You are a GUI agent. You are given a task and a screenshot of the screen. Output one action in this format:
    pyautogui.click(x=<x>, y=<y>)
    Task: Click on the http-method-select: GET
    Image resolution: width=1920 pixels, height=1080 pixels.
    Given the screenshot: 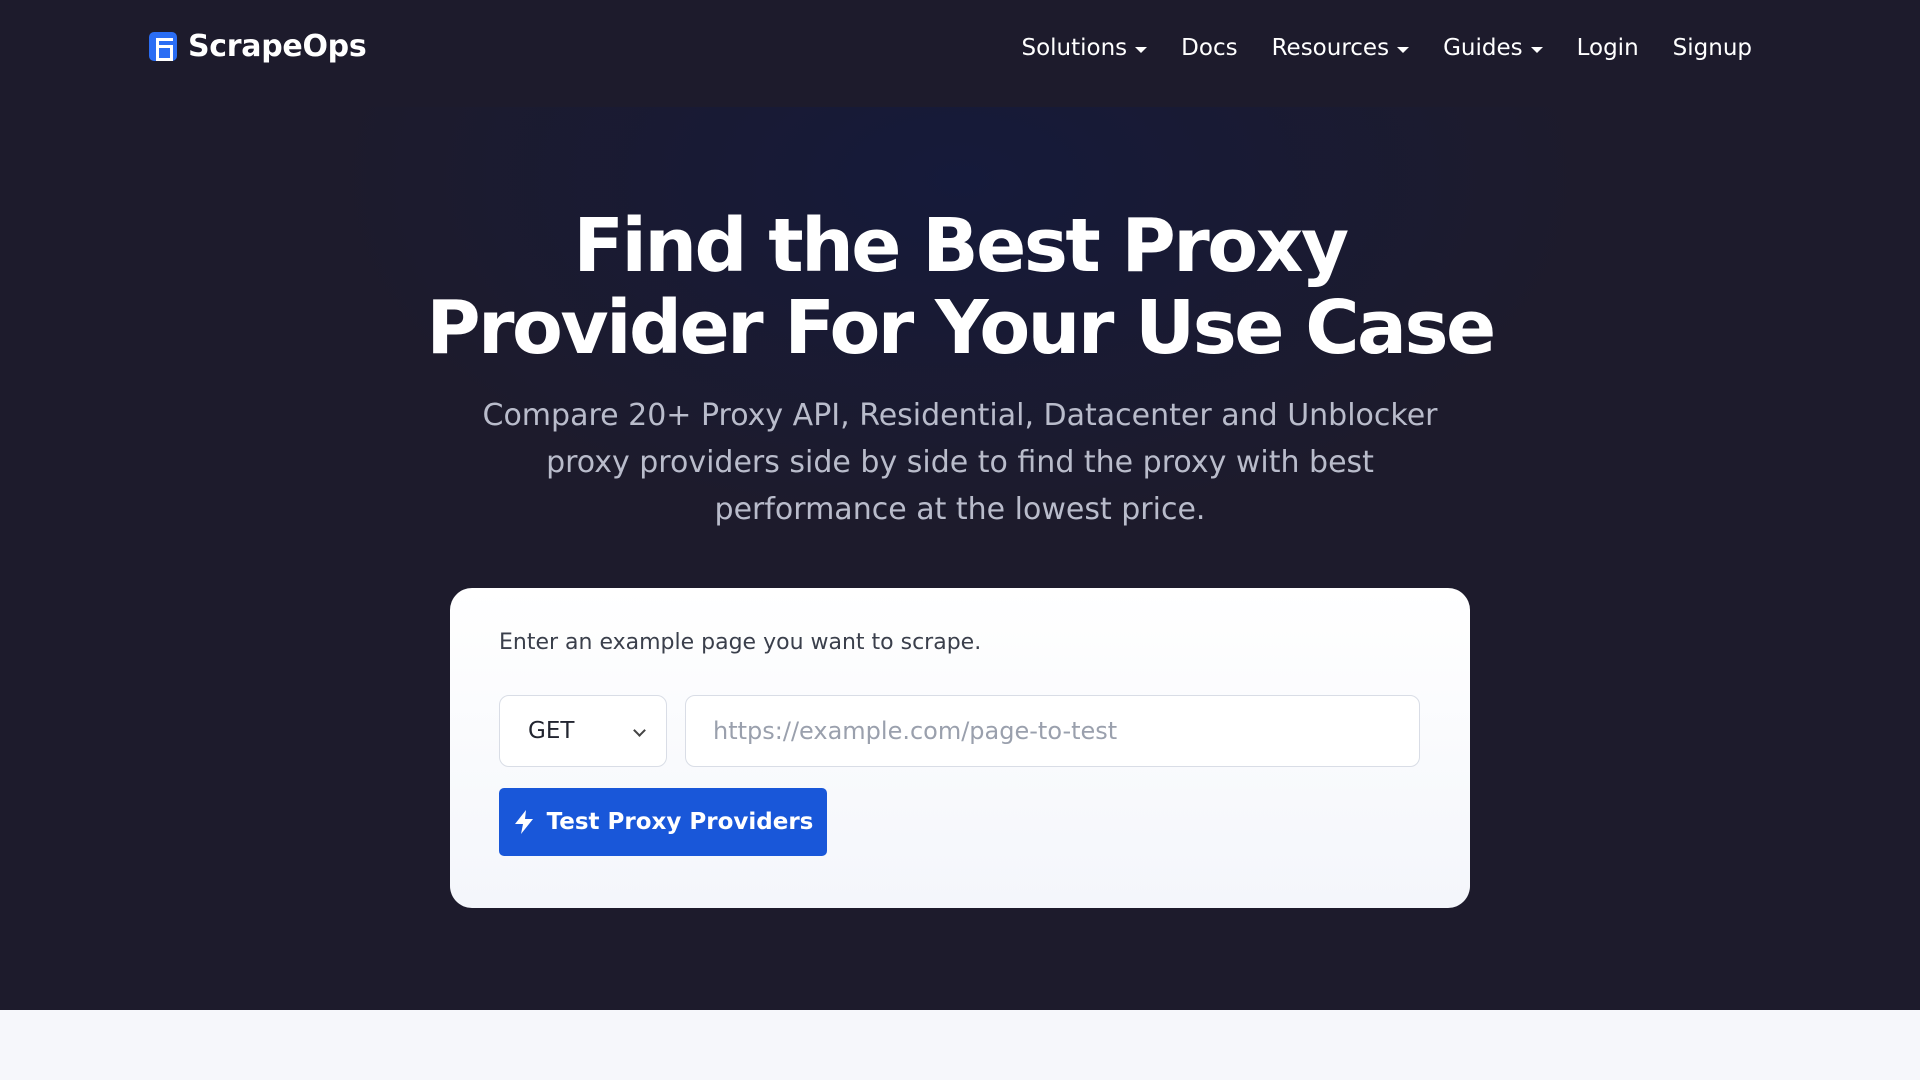 What is the action you would take?
    pyautogui.click(x=583, y=731)
    